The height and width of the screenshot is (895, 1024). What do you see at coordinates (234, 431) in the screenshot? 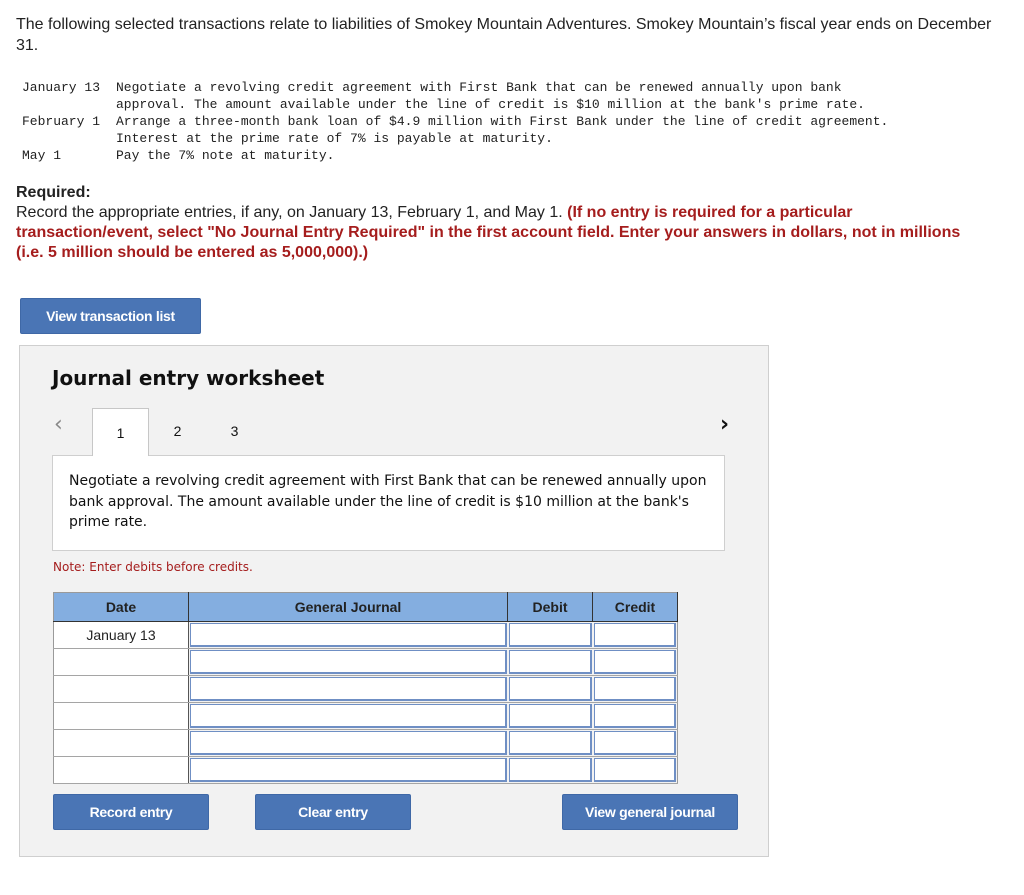
I see `tab-3: 3` at bounding box center [234, 431].